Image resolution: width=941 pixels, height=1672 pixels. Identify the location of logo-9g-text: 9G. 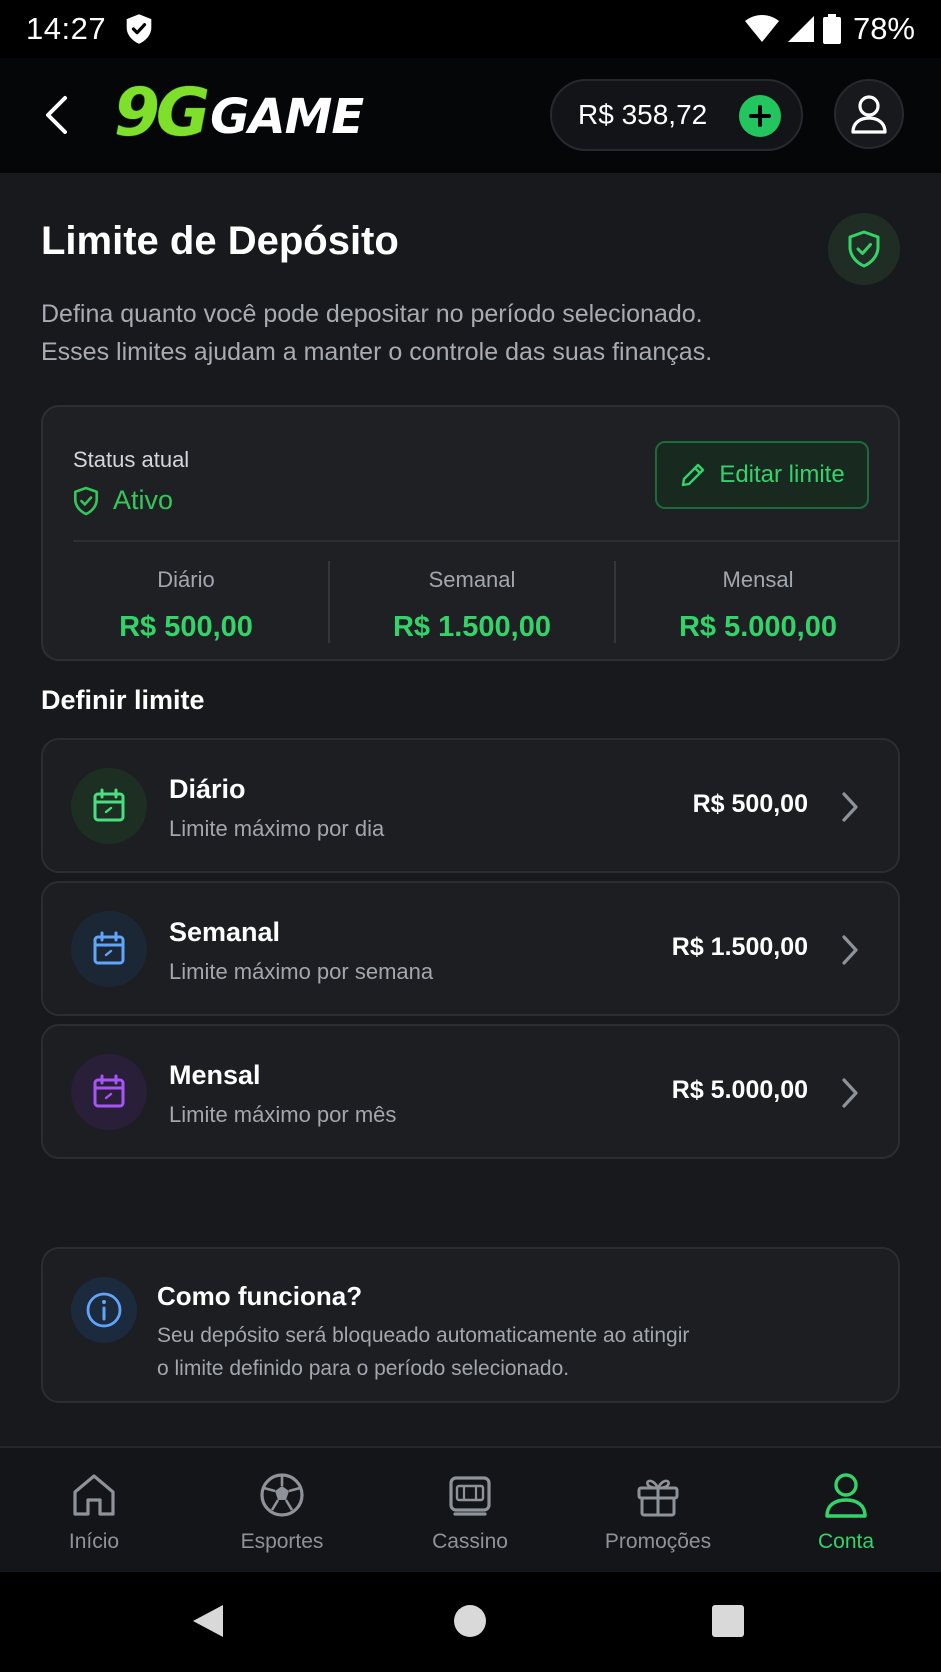
(162, 112).